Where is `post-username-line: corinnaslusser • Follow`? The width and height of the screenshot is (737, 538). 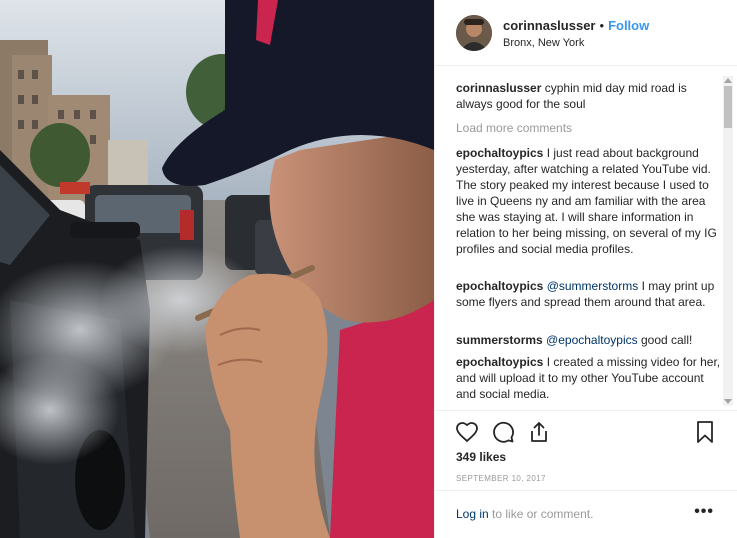
post-username-line: corinnaslusser • Follow is located at coordinates (576, 25).